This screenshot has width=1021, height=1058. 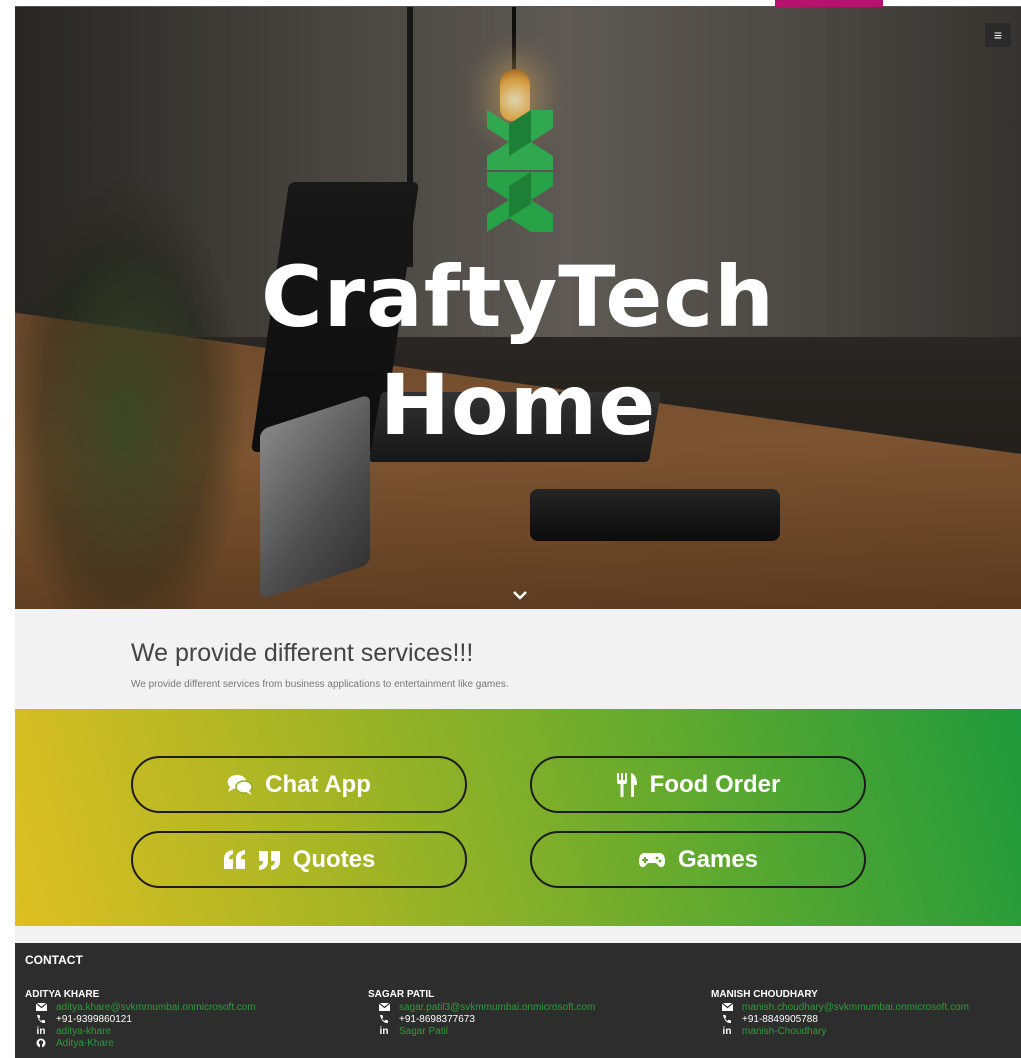 What do you see at coordinates (784, 1031) in the screenshot?
I see `contact-linkedin-link: manish-Choudhary` at bounding box center [784, 1031].